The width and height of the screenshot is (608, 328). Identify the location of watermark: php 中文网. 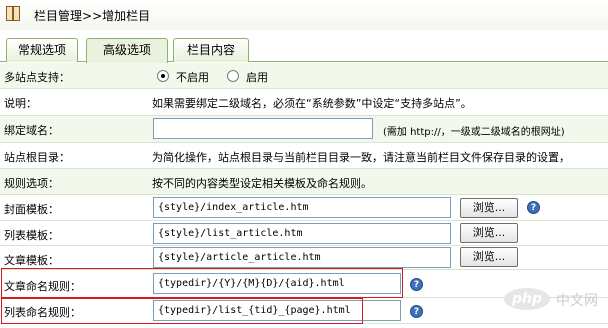
(554, 299).